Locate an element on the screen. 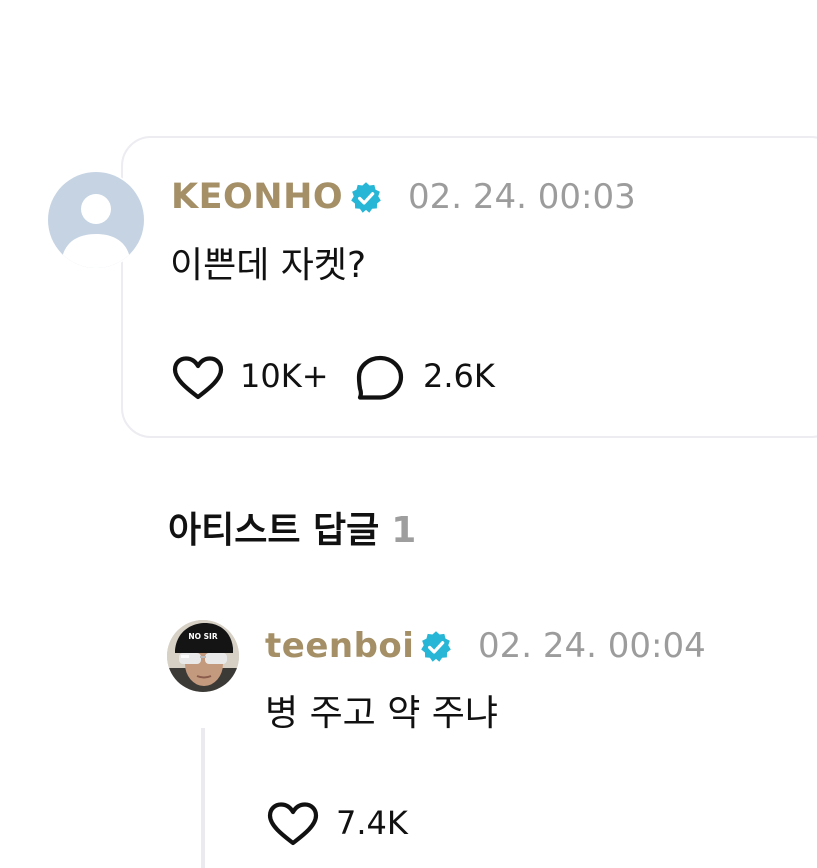 The image size is (817, 868). reply-author-avatar: NO SIR is located at coordinates (203, 656).